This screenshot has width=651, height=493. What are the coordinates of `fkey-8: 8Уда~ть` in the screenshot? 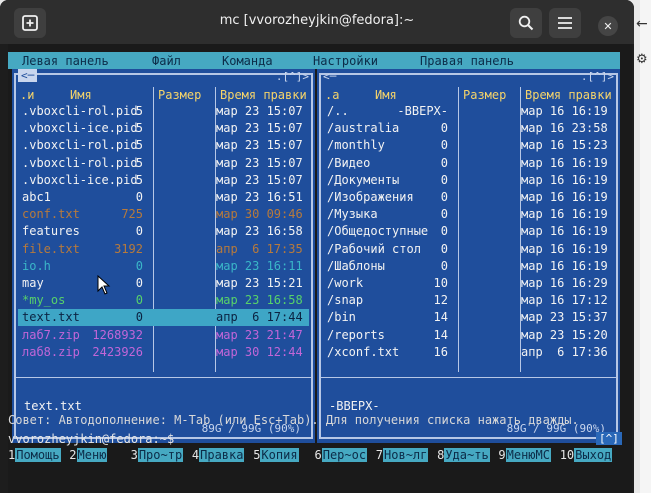 It's located at (463, 457).